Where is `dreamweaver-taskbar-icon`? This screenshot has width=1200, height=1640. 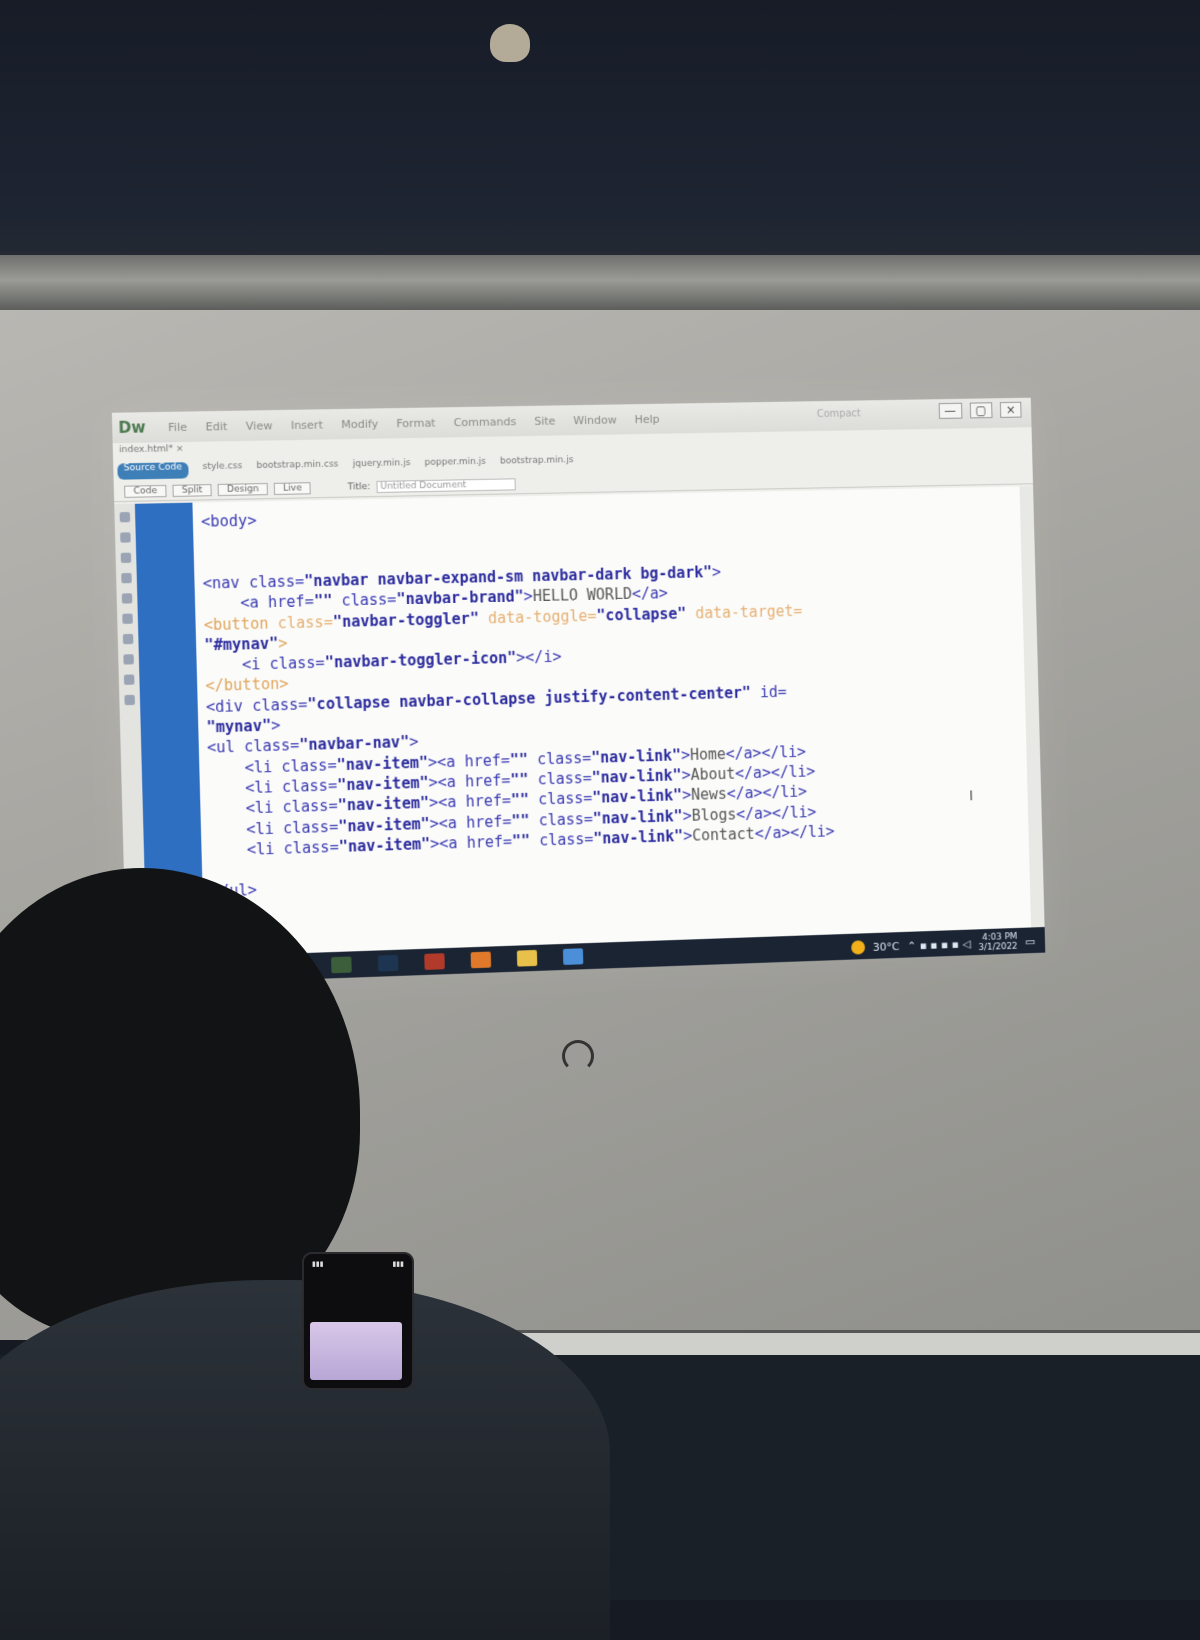 dreamweaver-taskbar-icon is located at coordinates (341, 965).